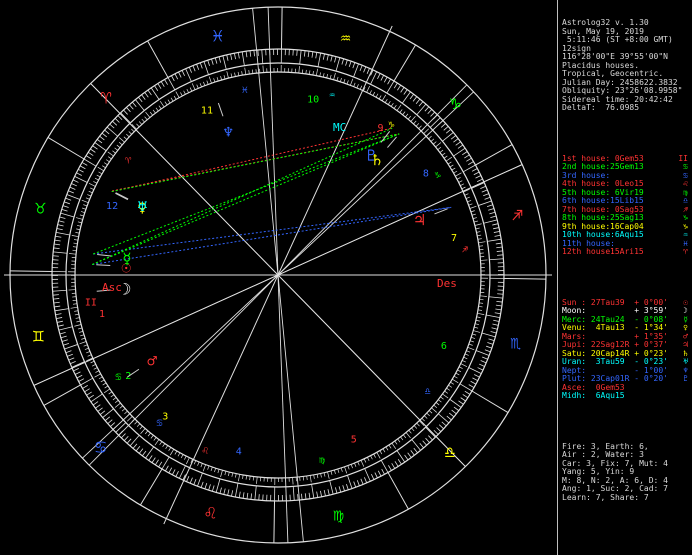 This screenshot has height=555, width=692. I want to click on planet-pointer, so click(104, 255).